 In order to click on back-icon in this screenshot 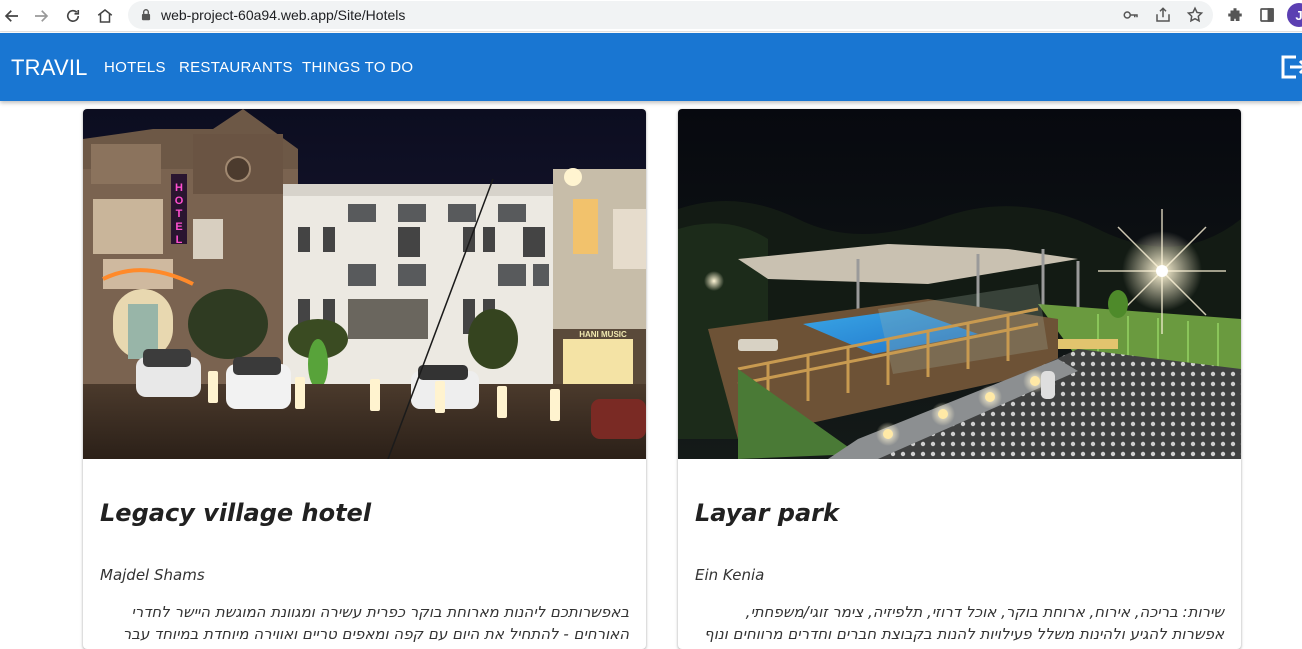, I will do `click(12, 16)`.